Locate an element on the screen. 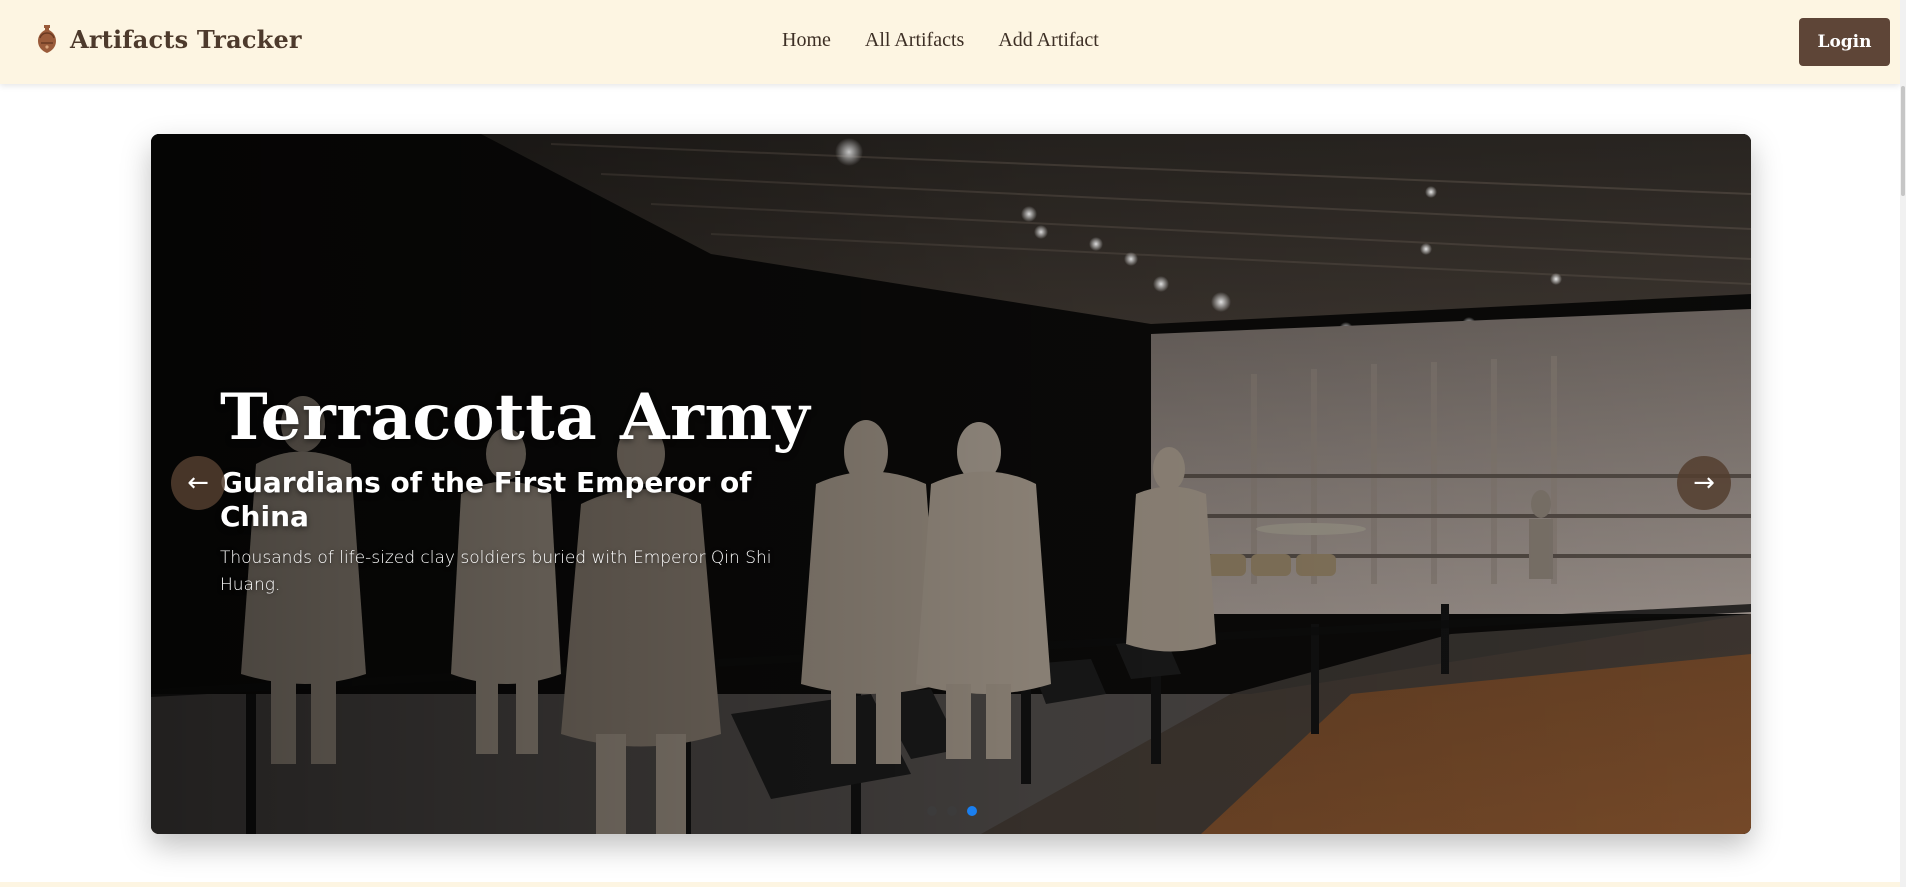 The height and width of the screenshot is (887, 1906). brand-name: Artifacts Tracker is located at coordinates (186, 39).